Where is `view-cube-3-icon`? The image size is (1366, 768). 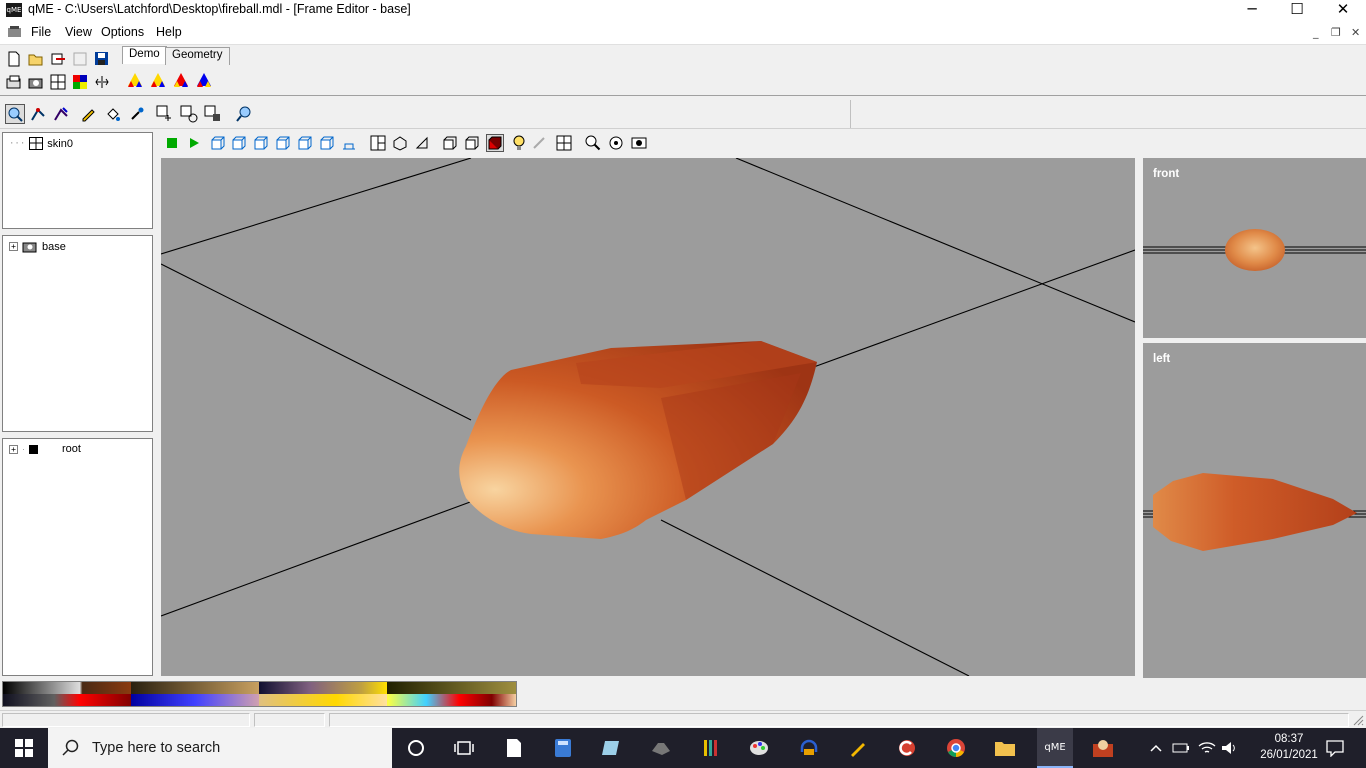 view-cube-3-icon is located at coordinates (261, 143).